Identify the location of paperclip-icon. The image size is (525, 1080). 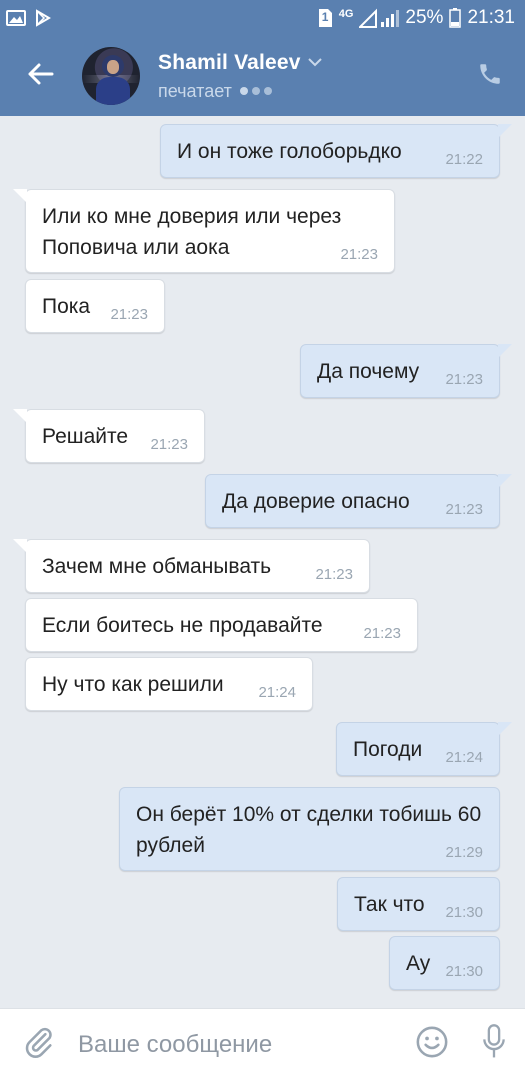
(39, 1044).